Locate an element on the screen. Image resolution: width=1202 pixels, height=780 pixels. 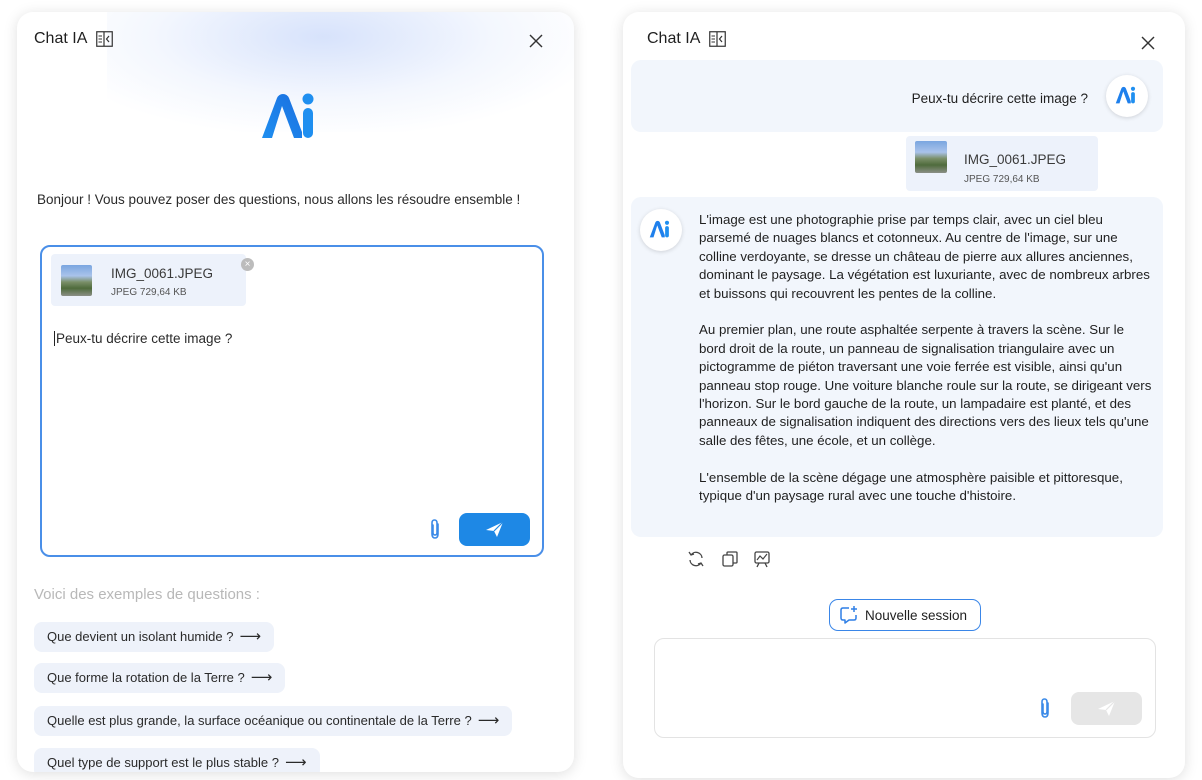
new-session-button: Nouvelle session is located at coordinates (905, 615).